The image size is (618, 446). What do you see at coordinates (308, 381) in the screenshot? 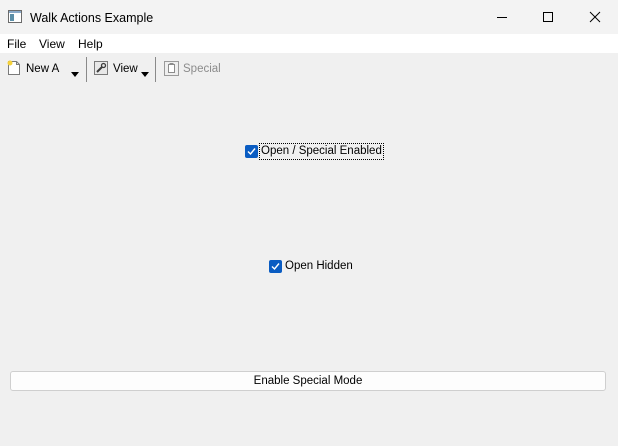
I see `enable-special-mode-button: Enable Special Mode` at bounding box center [308, 381].